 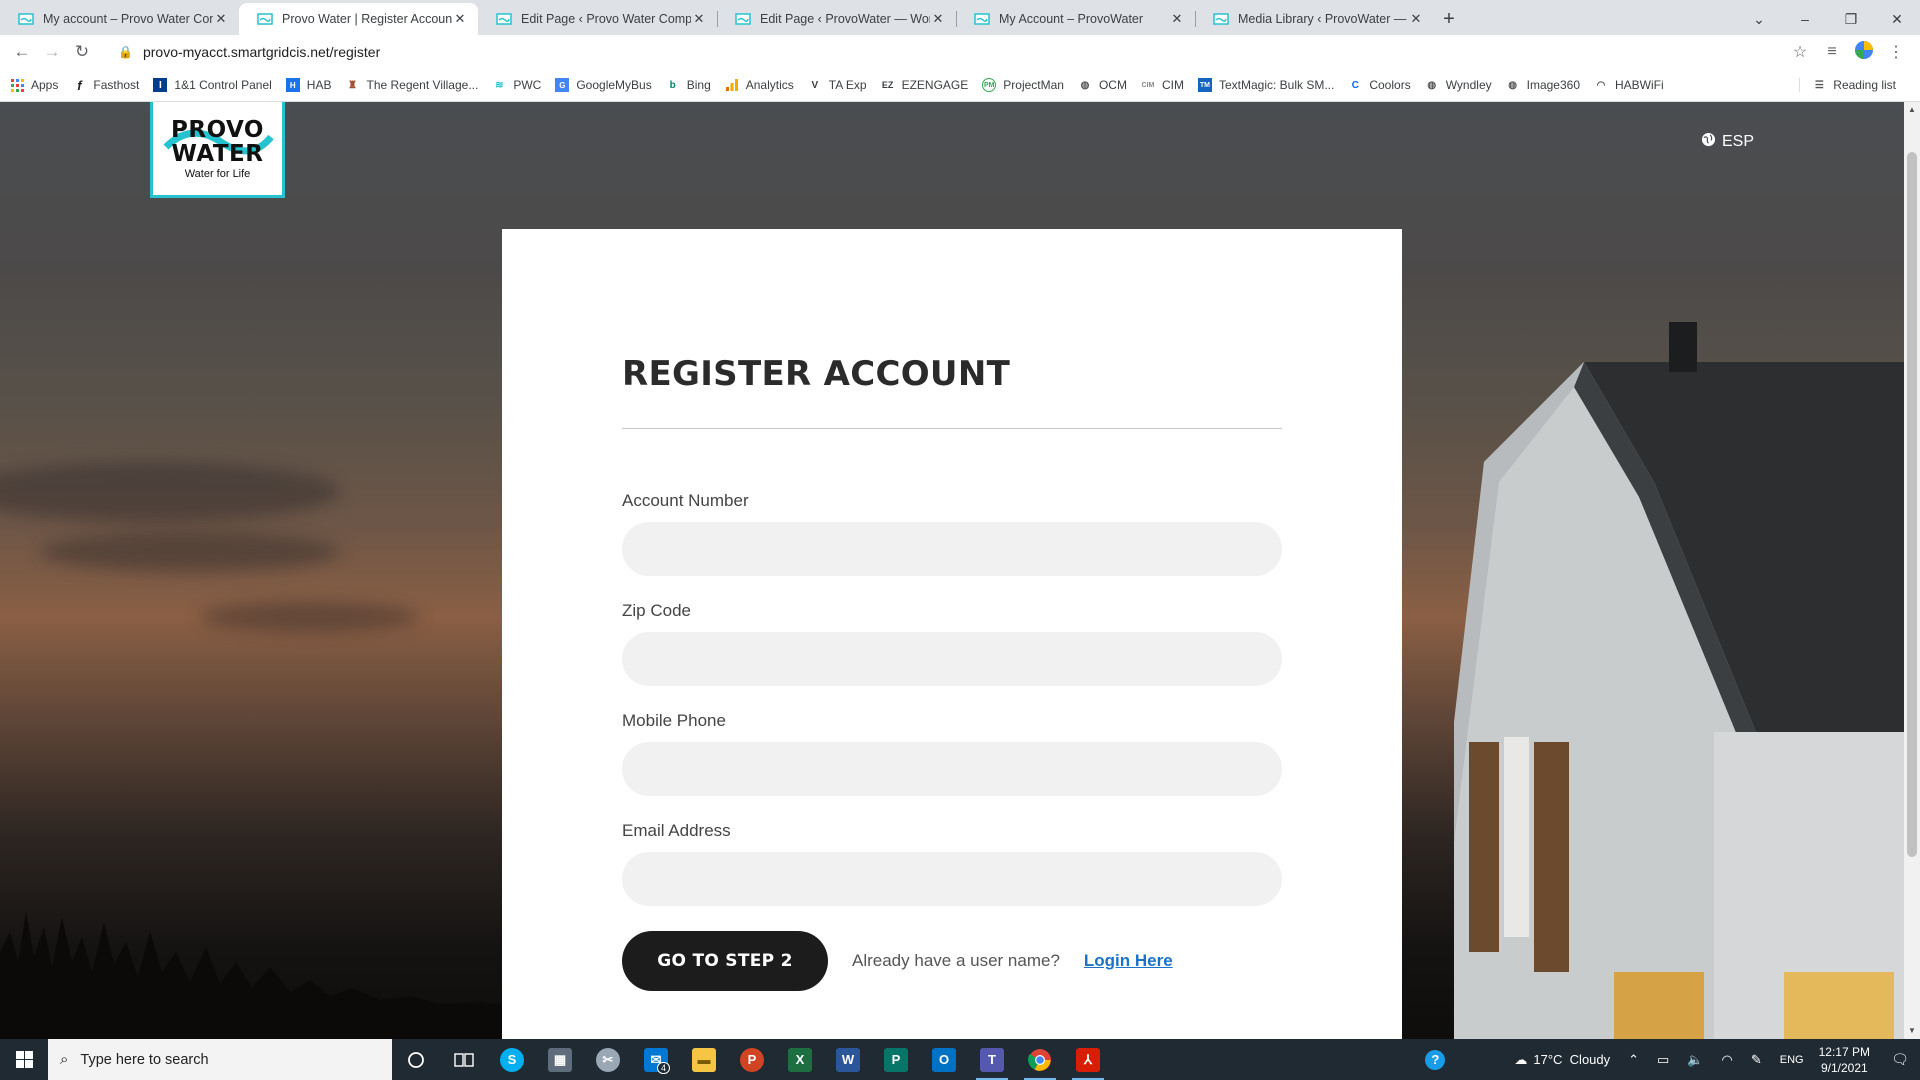 I want to click on browser-tab: Edit Page ‹ ProvoWater — WordP ✕, so click(x=836, y=19).